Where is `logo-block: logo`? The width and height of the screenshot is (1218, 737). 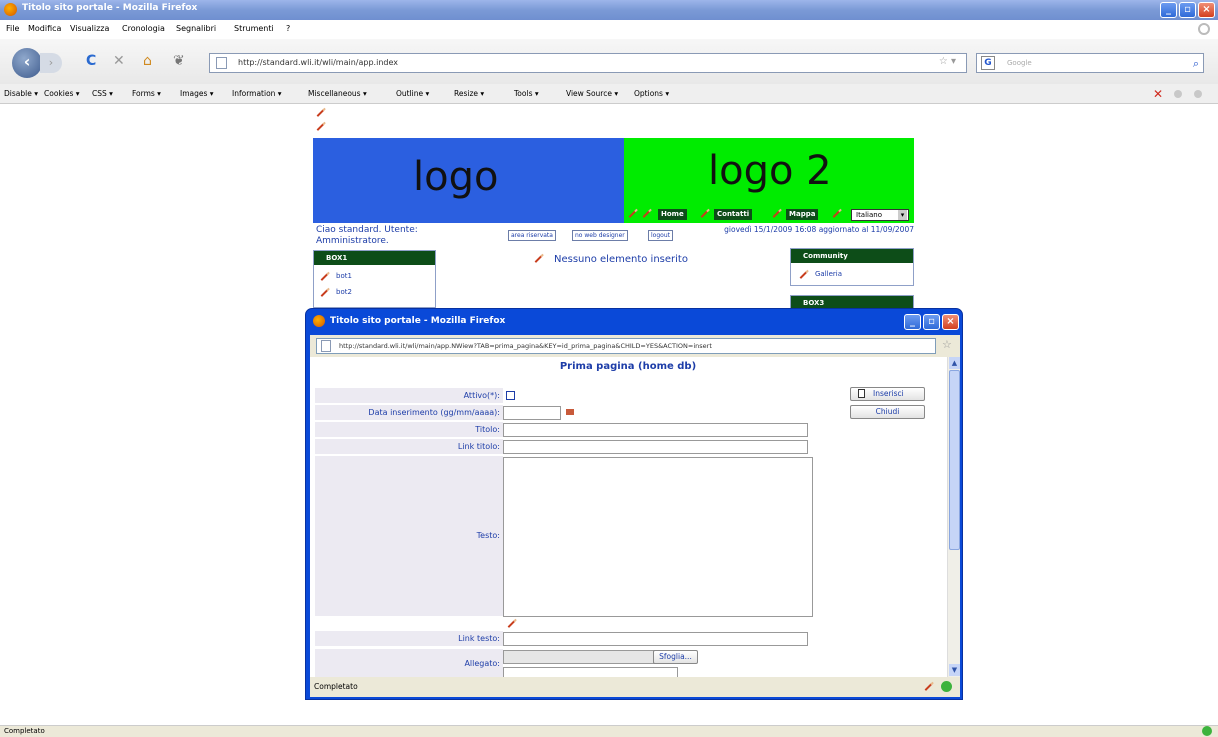 logo-block: logo is located at coordinates (468, 180).